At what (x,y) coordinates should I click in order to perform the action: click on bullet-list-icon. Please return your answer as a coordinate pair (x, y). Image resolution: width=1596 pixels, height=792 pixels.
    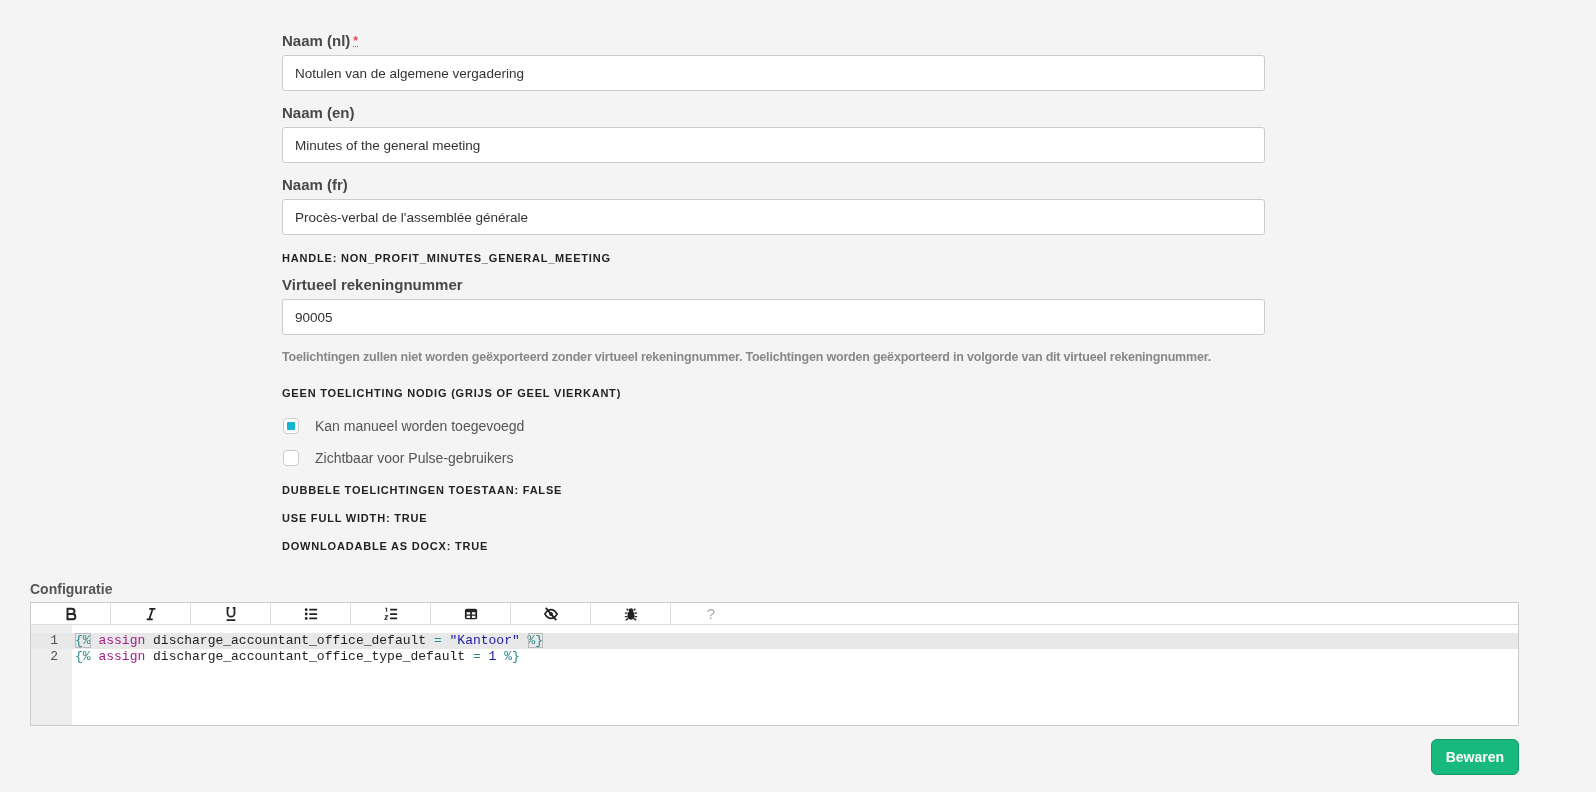
    Looking at the image, I should click on (310, 613).